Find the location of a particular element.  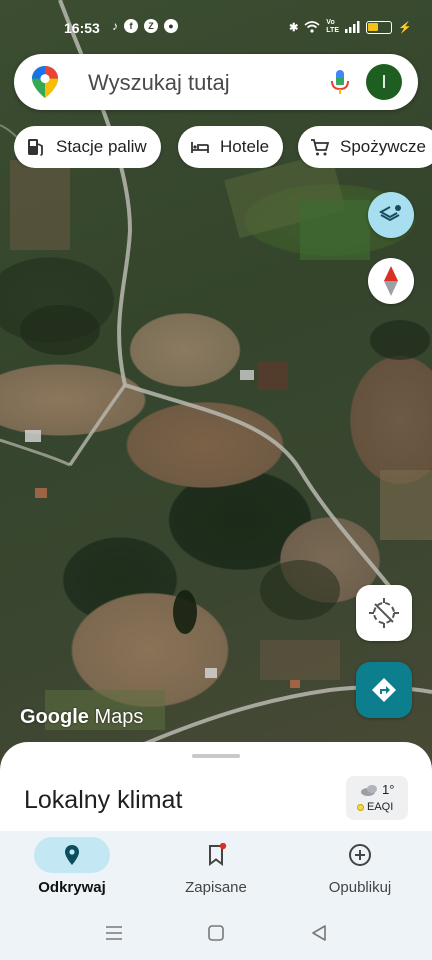

bed-icon is located at coordinates (200, 147).